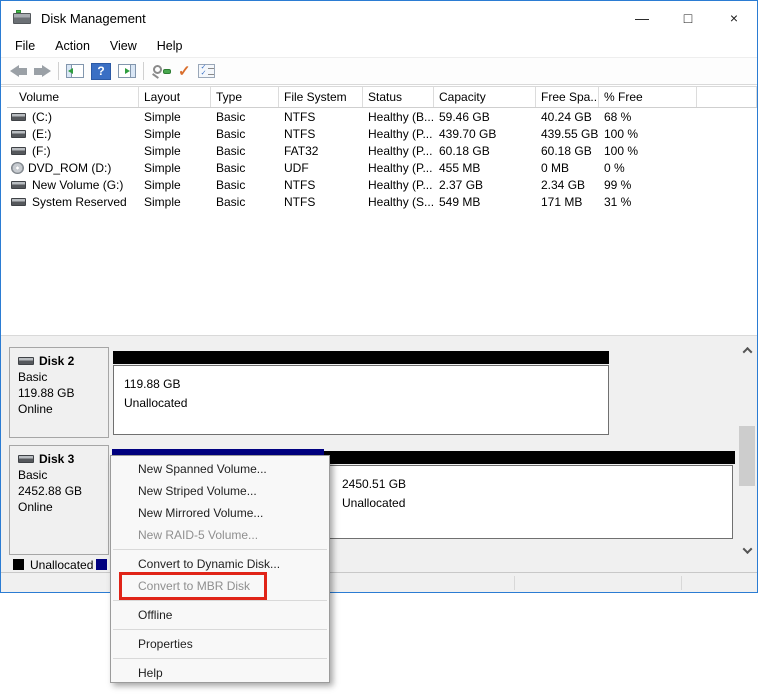  What do you see at coordinates (566, 150) in the screenshot?
I see `cell-free-space: 60.18 GB` at bounding box center [566, 150].